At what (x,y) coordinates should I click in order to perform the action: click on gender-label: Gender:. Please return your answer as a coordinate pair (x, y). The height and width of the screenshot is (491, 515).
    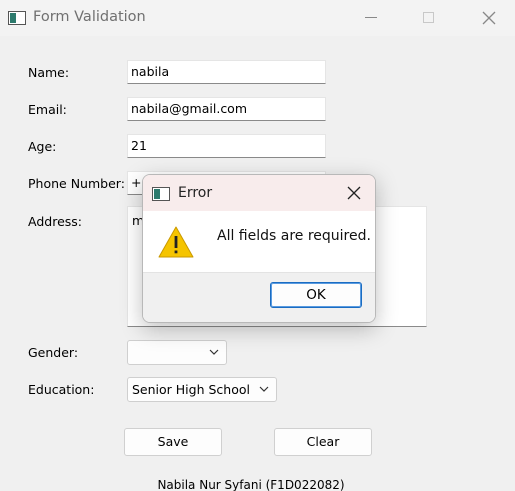
    Looking at the image, I should click on (53, 352).